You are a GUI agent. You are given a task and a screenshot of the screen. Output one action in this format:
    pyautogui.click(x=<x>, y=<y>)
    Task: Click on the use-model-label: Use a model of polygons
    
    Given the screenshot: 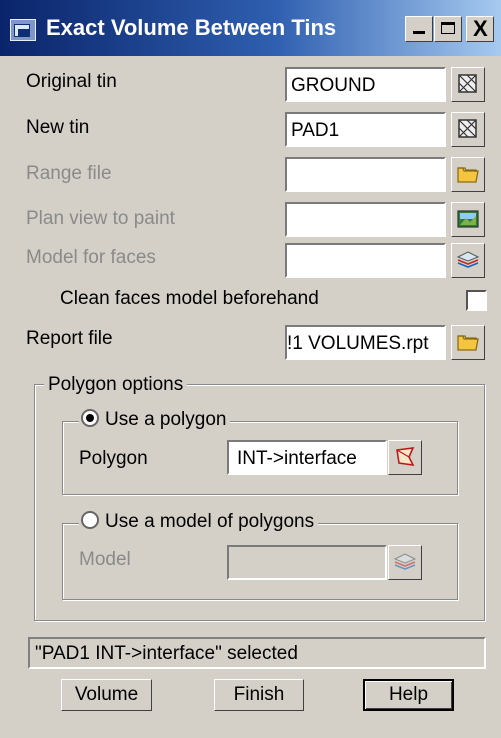 What is the action you would take?
    pyautogui.click(x=210, y=521)
    